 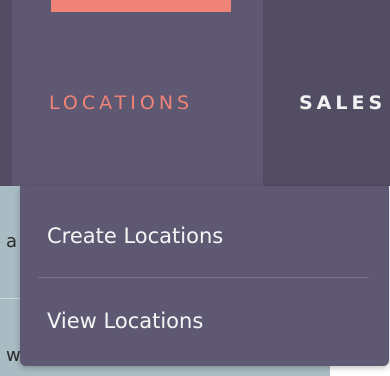 I want to click on nav-item-locations: LOCATIONS, so click(x=121, y=103).